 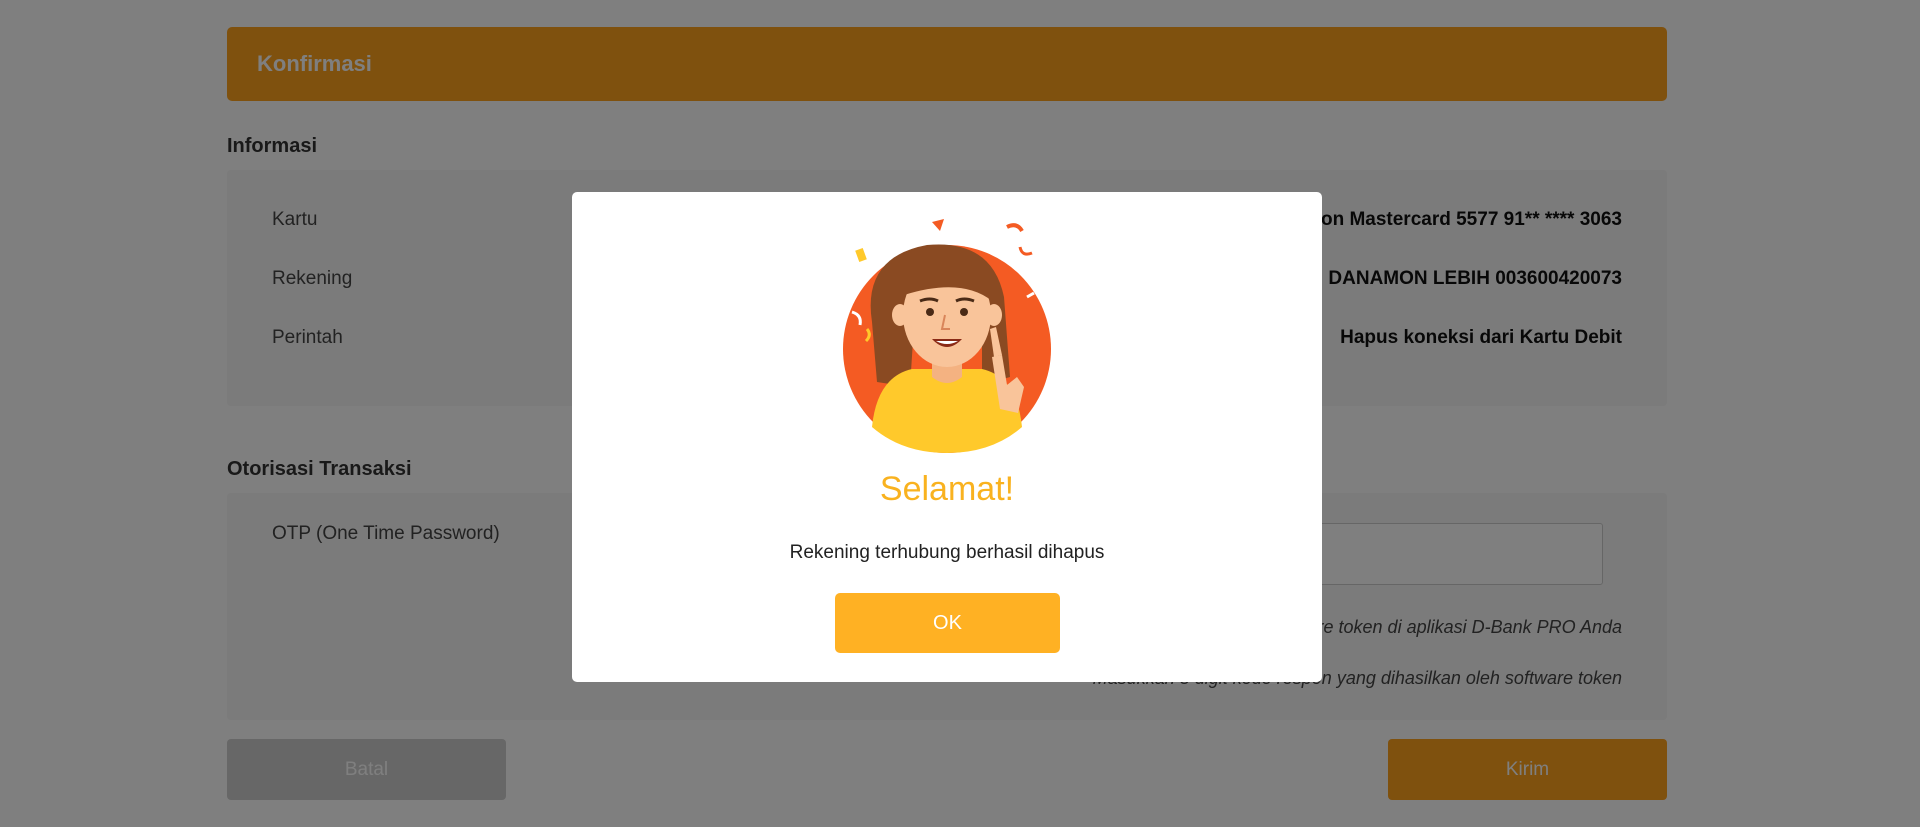 I want to click on modal-title: Selamat!, so click(x=947, y=489).